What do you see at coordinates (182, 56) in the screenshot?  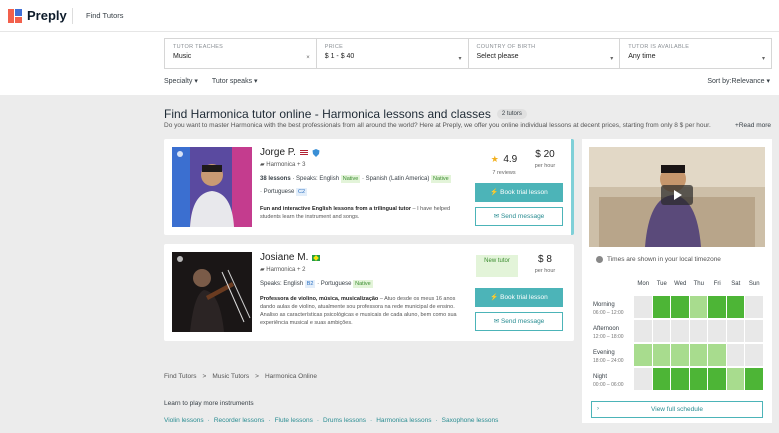 I see `filter-value: Music` at bounding box center [182, 56].